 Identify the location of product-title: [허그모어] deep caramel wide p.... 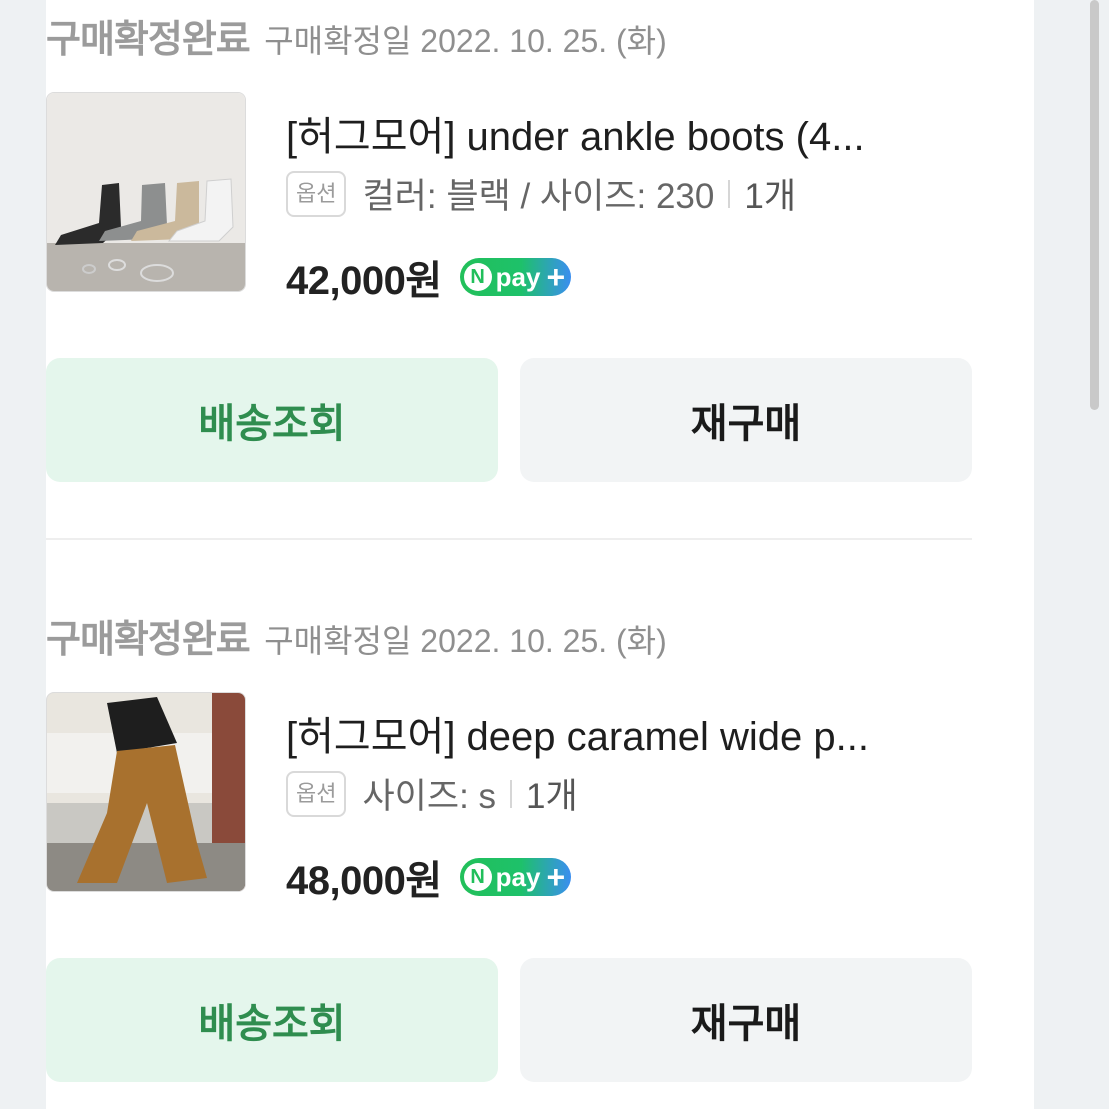
(619, 733).